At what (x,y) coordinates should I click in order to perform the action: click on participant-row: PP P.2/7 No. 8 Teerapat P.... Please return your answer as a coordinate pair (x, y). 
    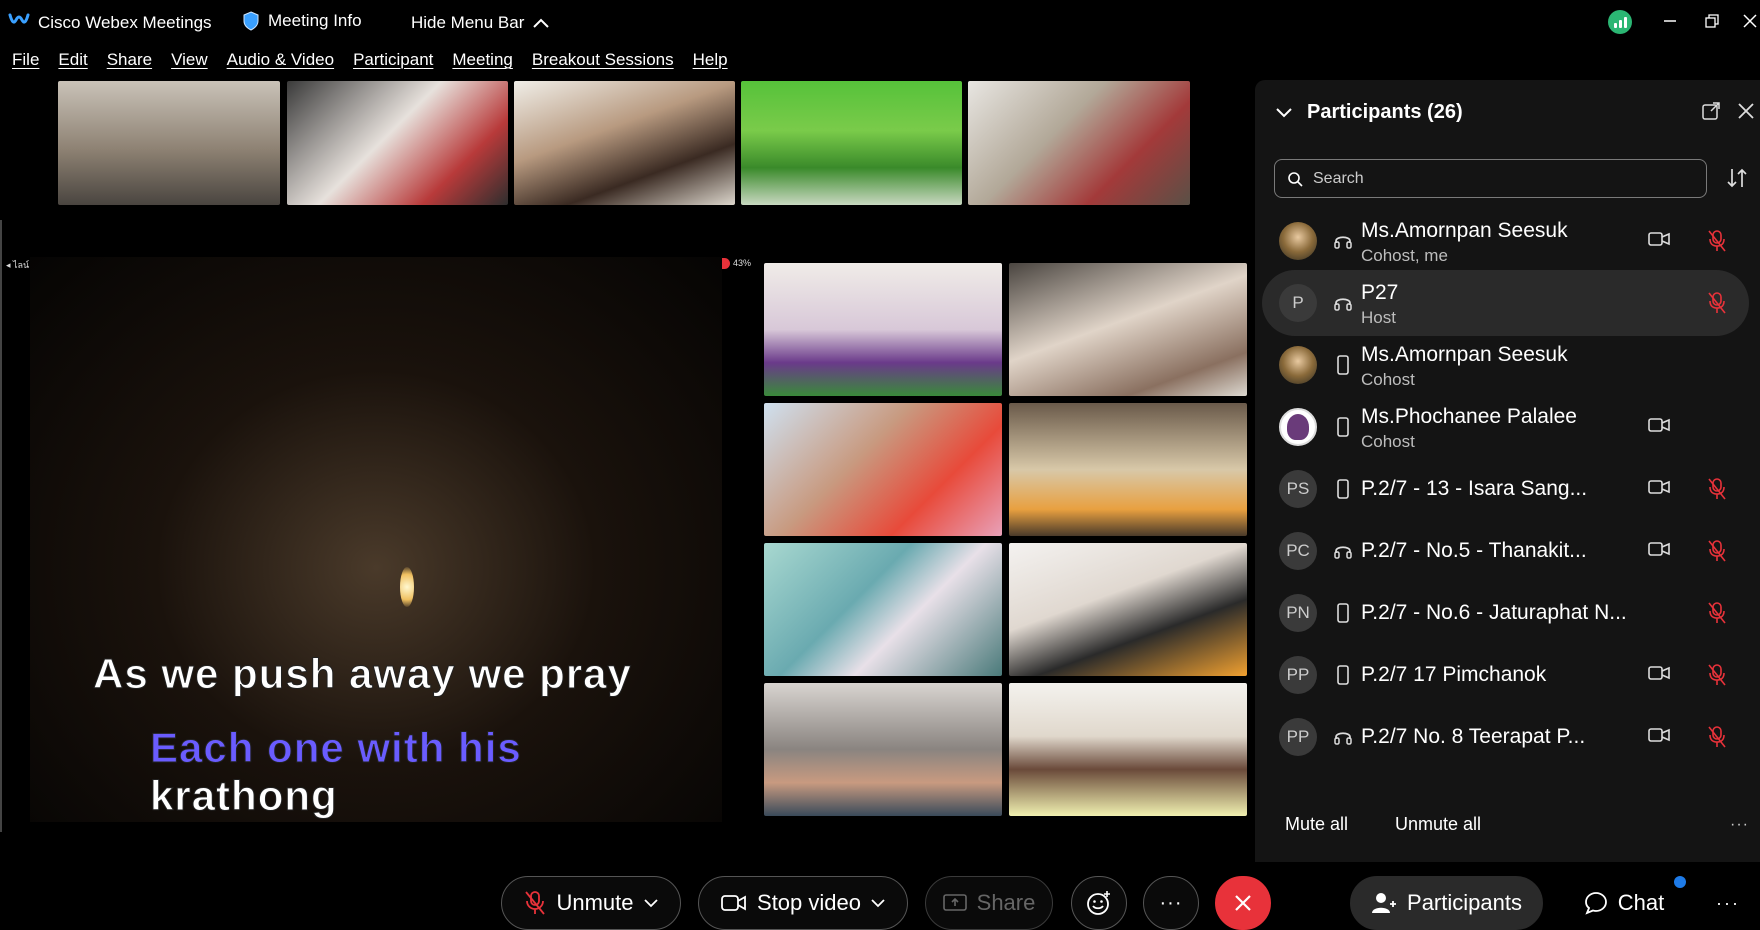
    Looking at the image, I should click on (1505, 737).